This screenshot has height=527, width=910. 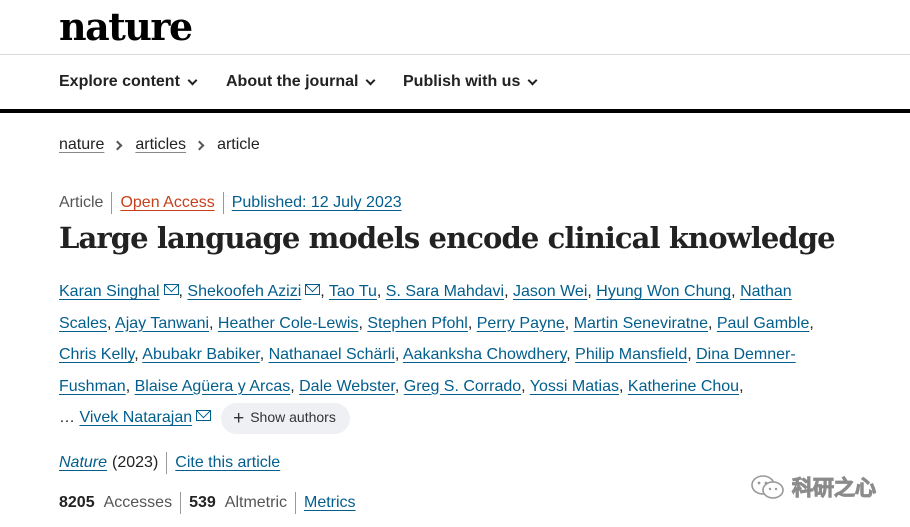 I want to click on author-link: Karan Singhal, so click(x=109, y=291).